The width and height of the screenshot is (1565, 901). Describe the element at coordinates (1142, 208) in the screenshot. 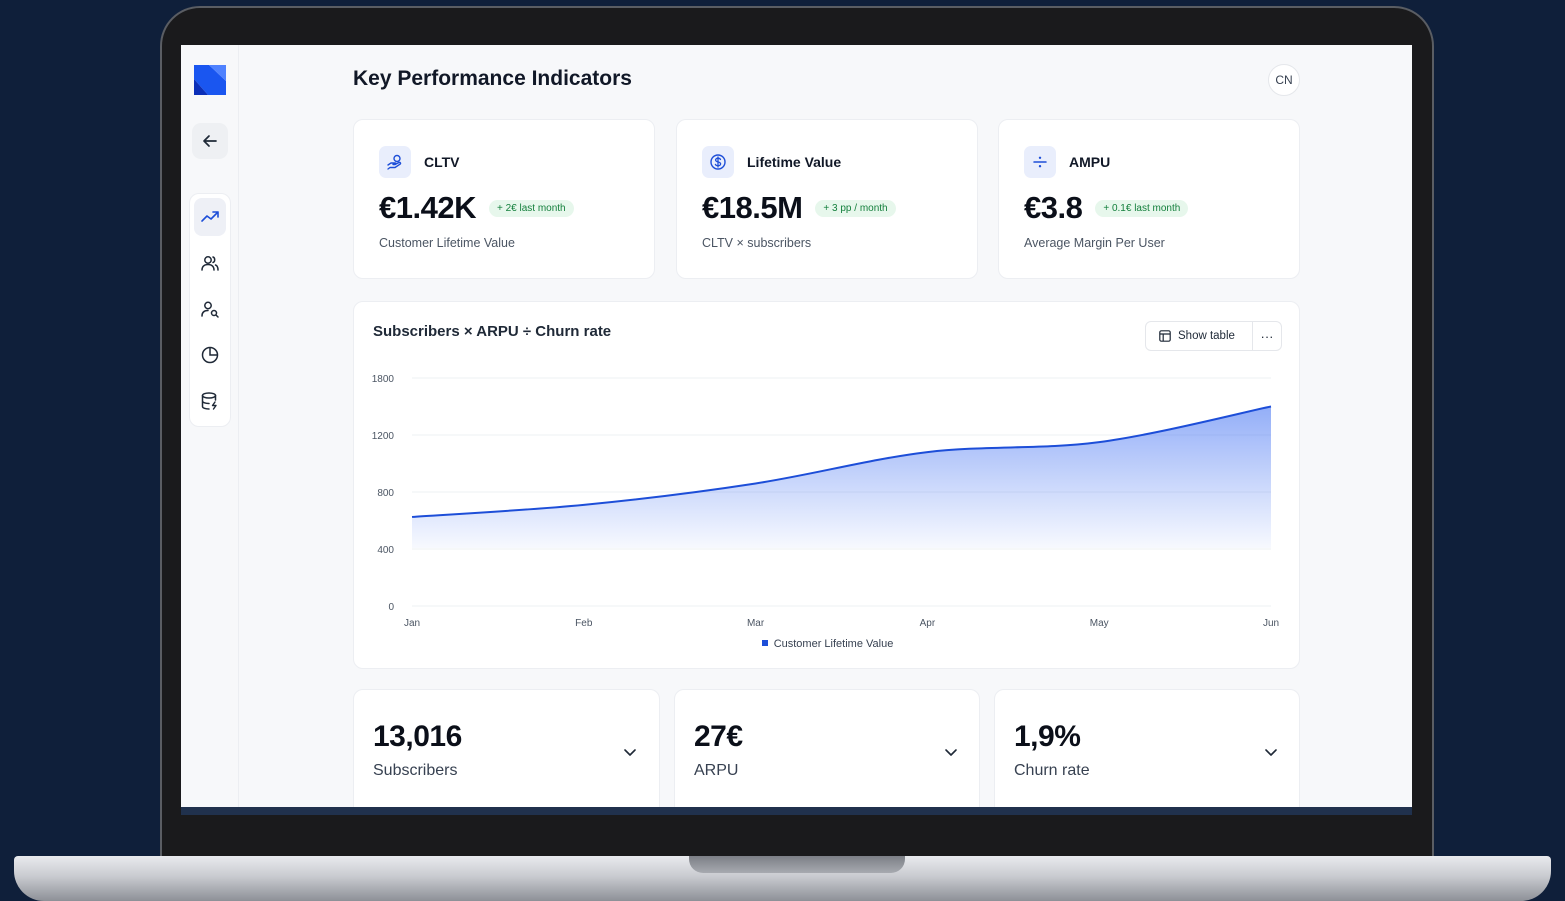

I see `kpi-change-badge: + 0.1€ last month` at that location.